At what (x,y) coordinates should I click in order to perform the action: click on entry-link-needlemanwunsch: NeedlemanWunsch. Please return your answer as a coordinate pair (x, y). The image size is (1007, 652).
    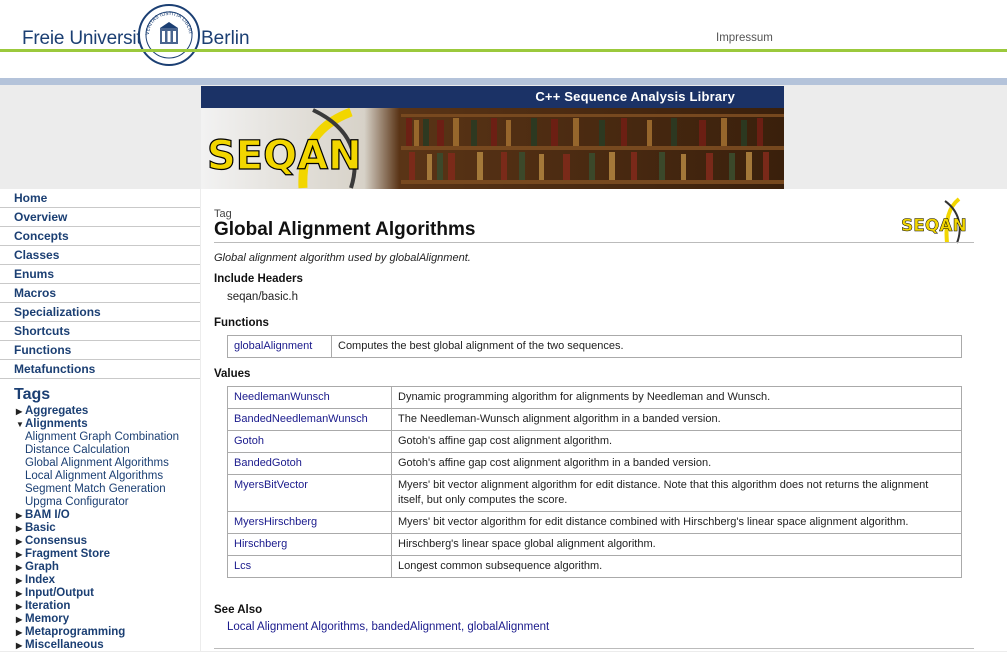
    Looking at the image, I should click on (282, 397).